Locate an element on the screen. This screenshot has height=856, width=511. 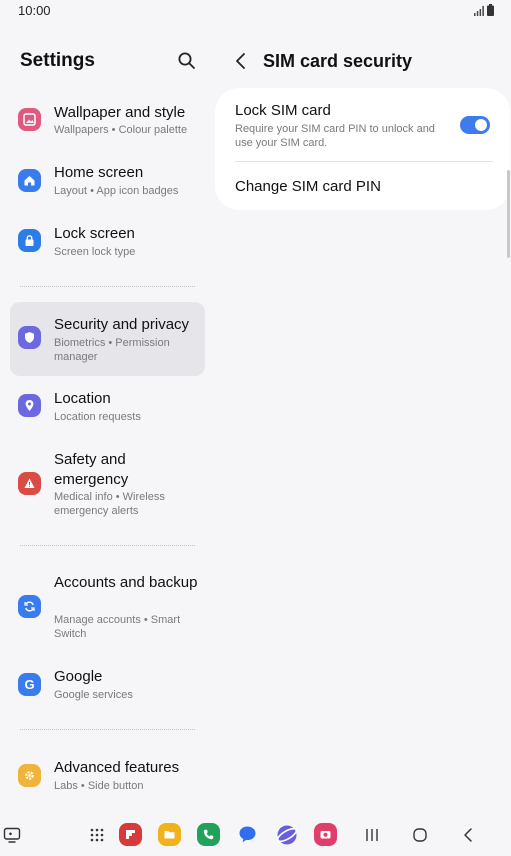
settings-title: Settings is located at coordinates (57, 60).